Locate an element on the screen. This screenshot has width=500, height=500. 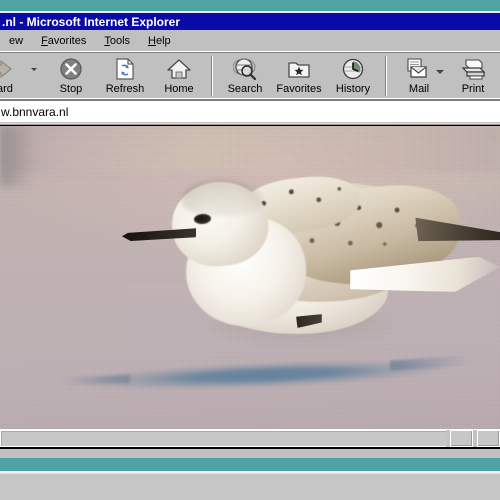
home-button: Home is located at coordinates (179, 76).